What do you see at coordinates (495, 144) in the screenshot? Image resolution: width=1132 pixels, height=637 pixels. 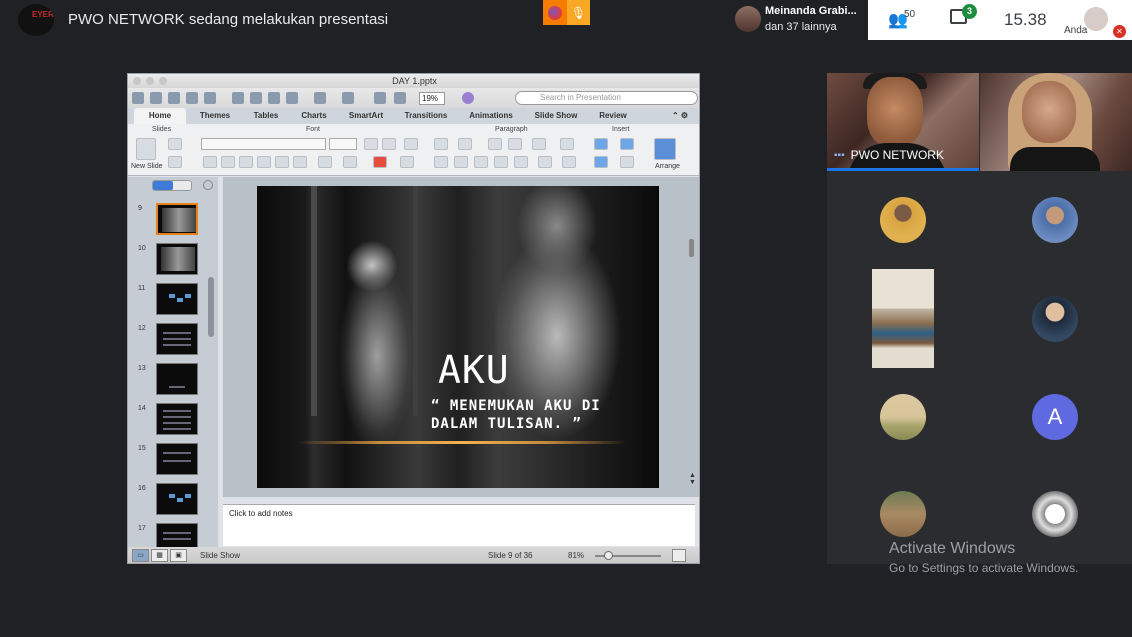 I see `decrease-indent-button` at bounding box center [495, 144].